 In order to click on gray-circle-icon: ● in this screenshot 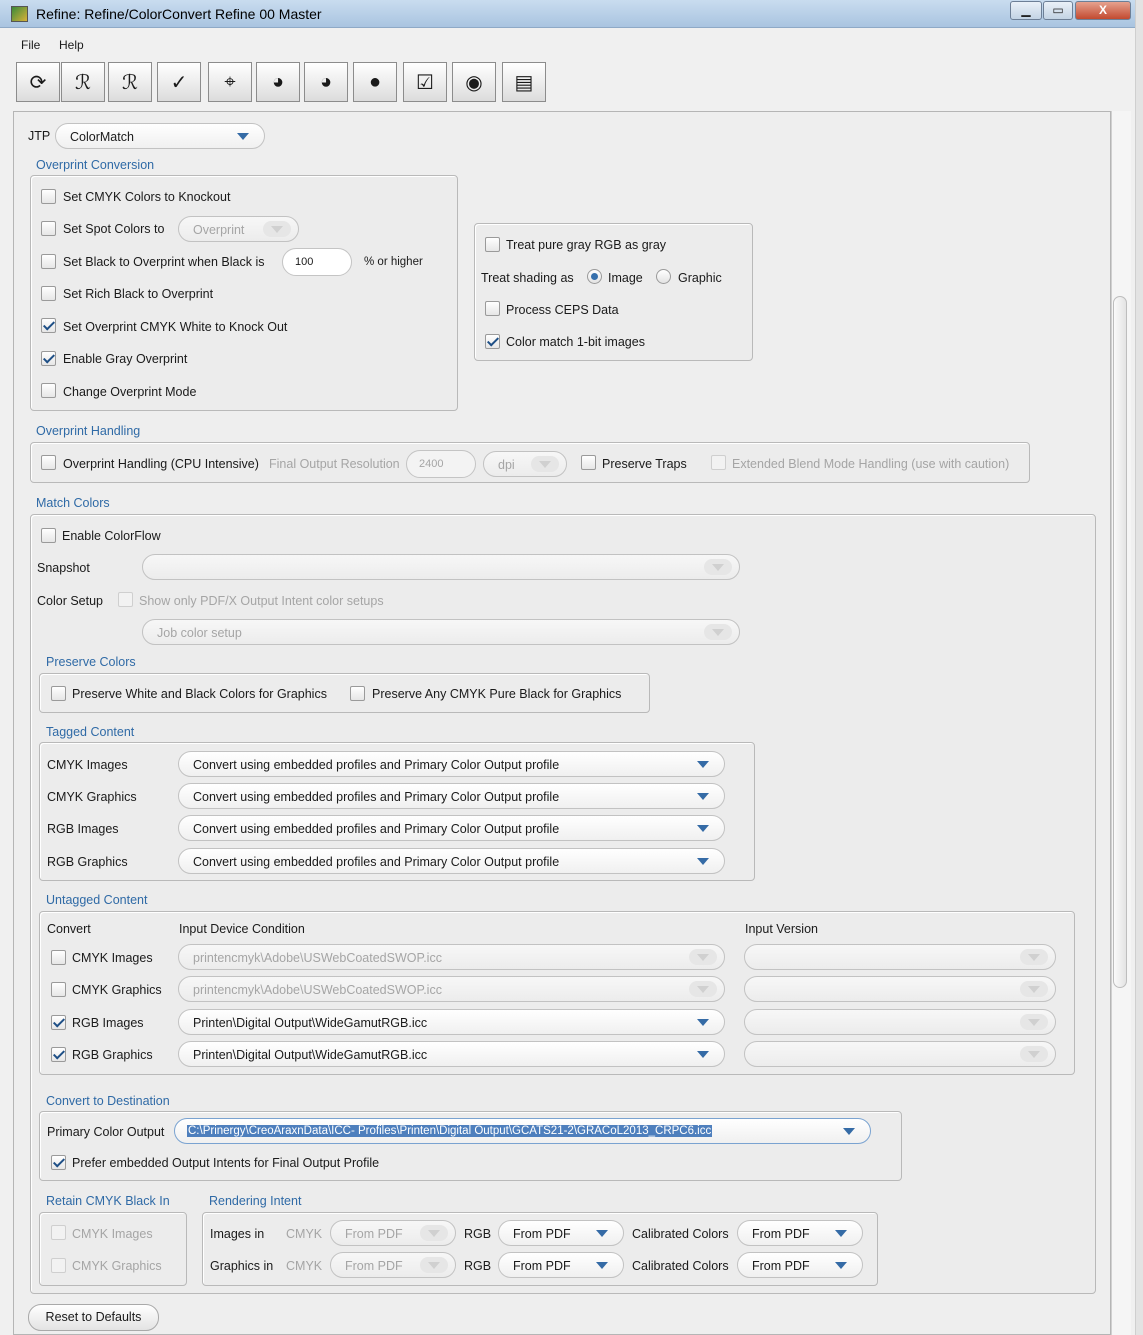, I will do `click(375, 81)`.